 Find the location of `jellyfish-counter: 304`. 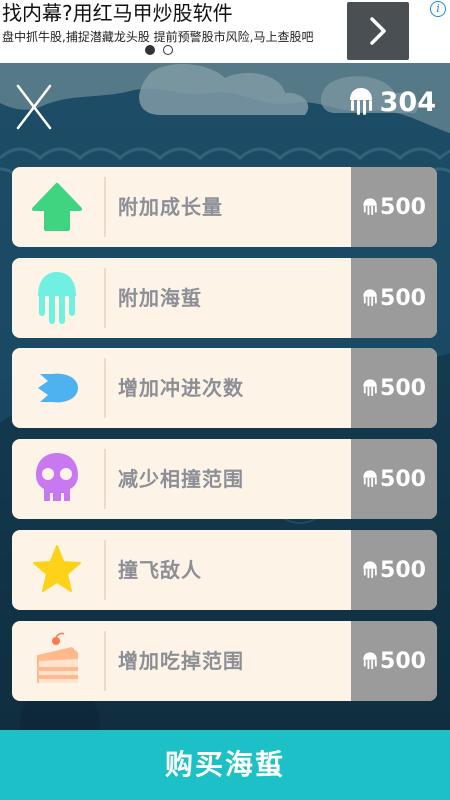

jellyfish-counter: 304 is located at coordinates (392, 102).